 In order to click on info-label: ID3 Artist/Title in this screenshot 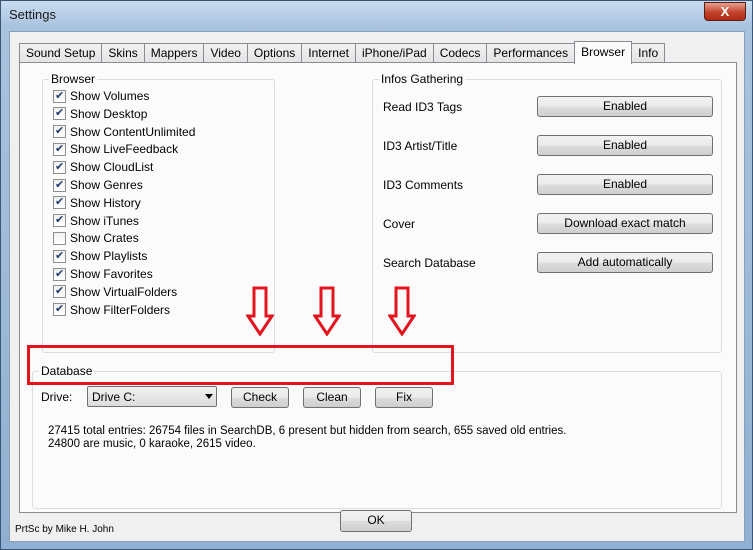, I will do `click(420, 146)`.